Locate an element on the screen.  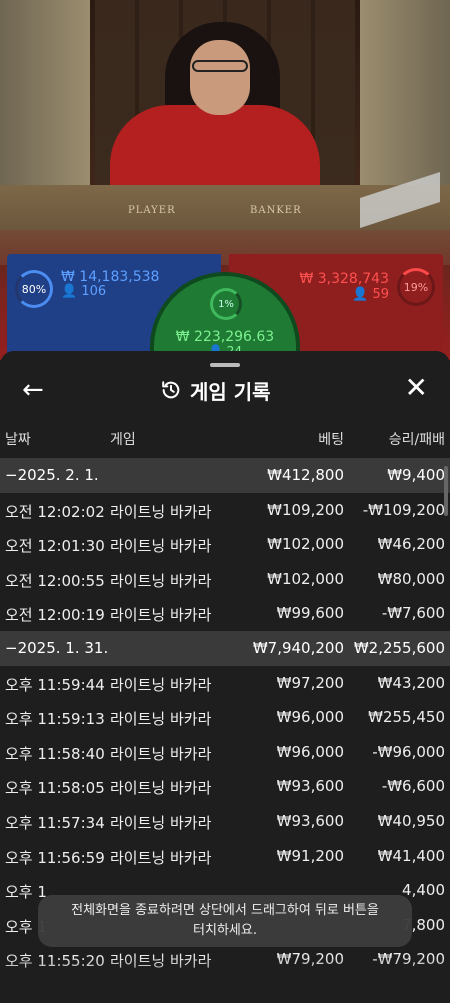
banker-percent-ring: 19% is located at coordinates (416, 287).